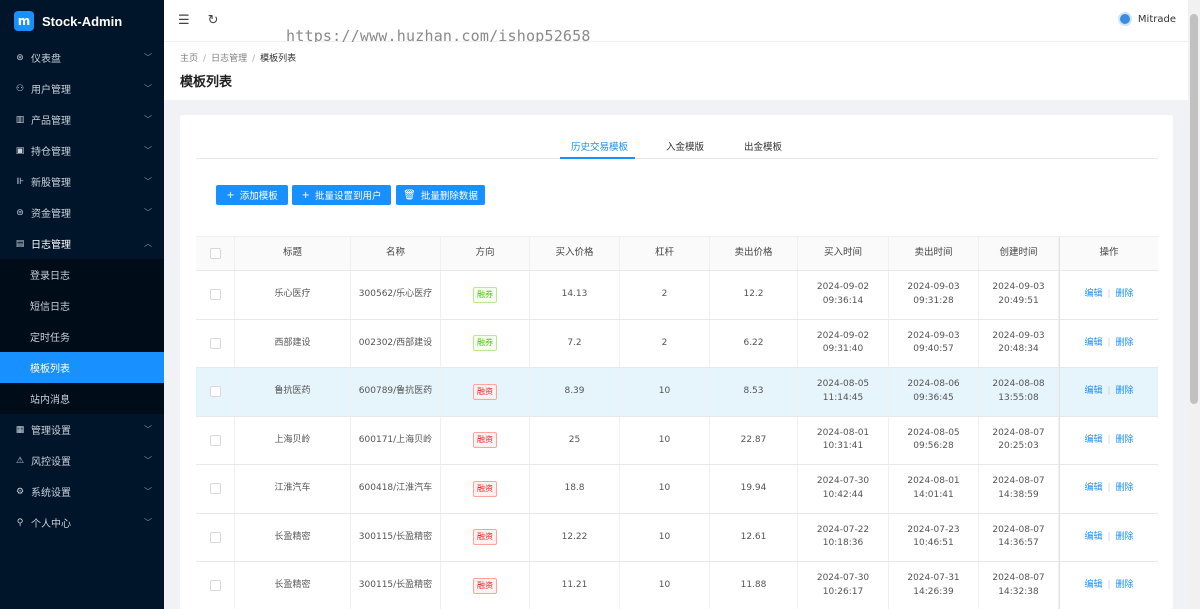 This screenshot has height=609, width=1200. I want to click on refresh-icon: ↻, so click(213, 20).